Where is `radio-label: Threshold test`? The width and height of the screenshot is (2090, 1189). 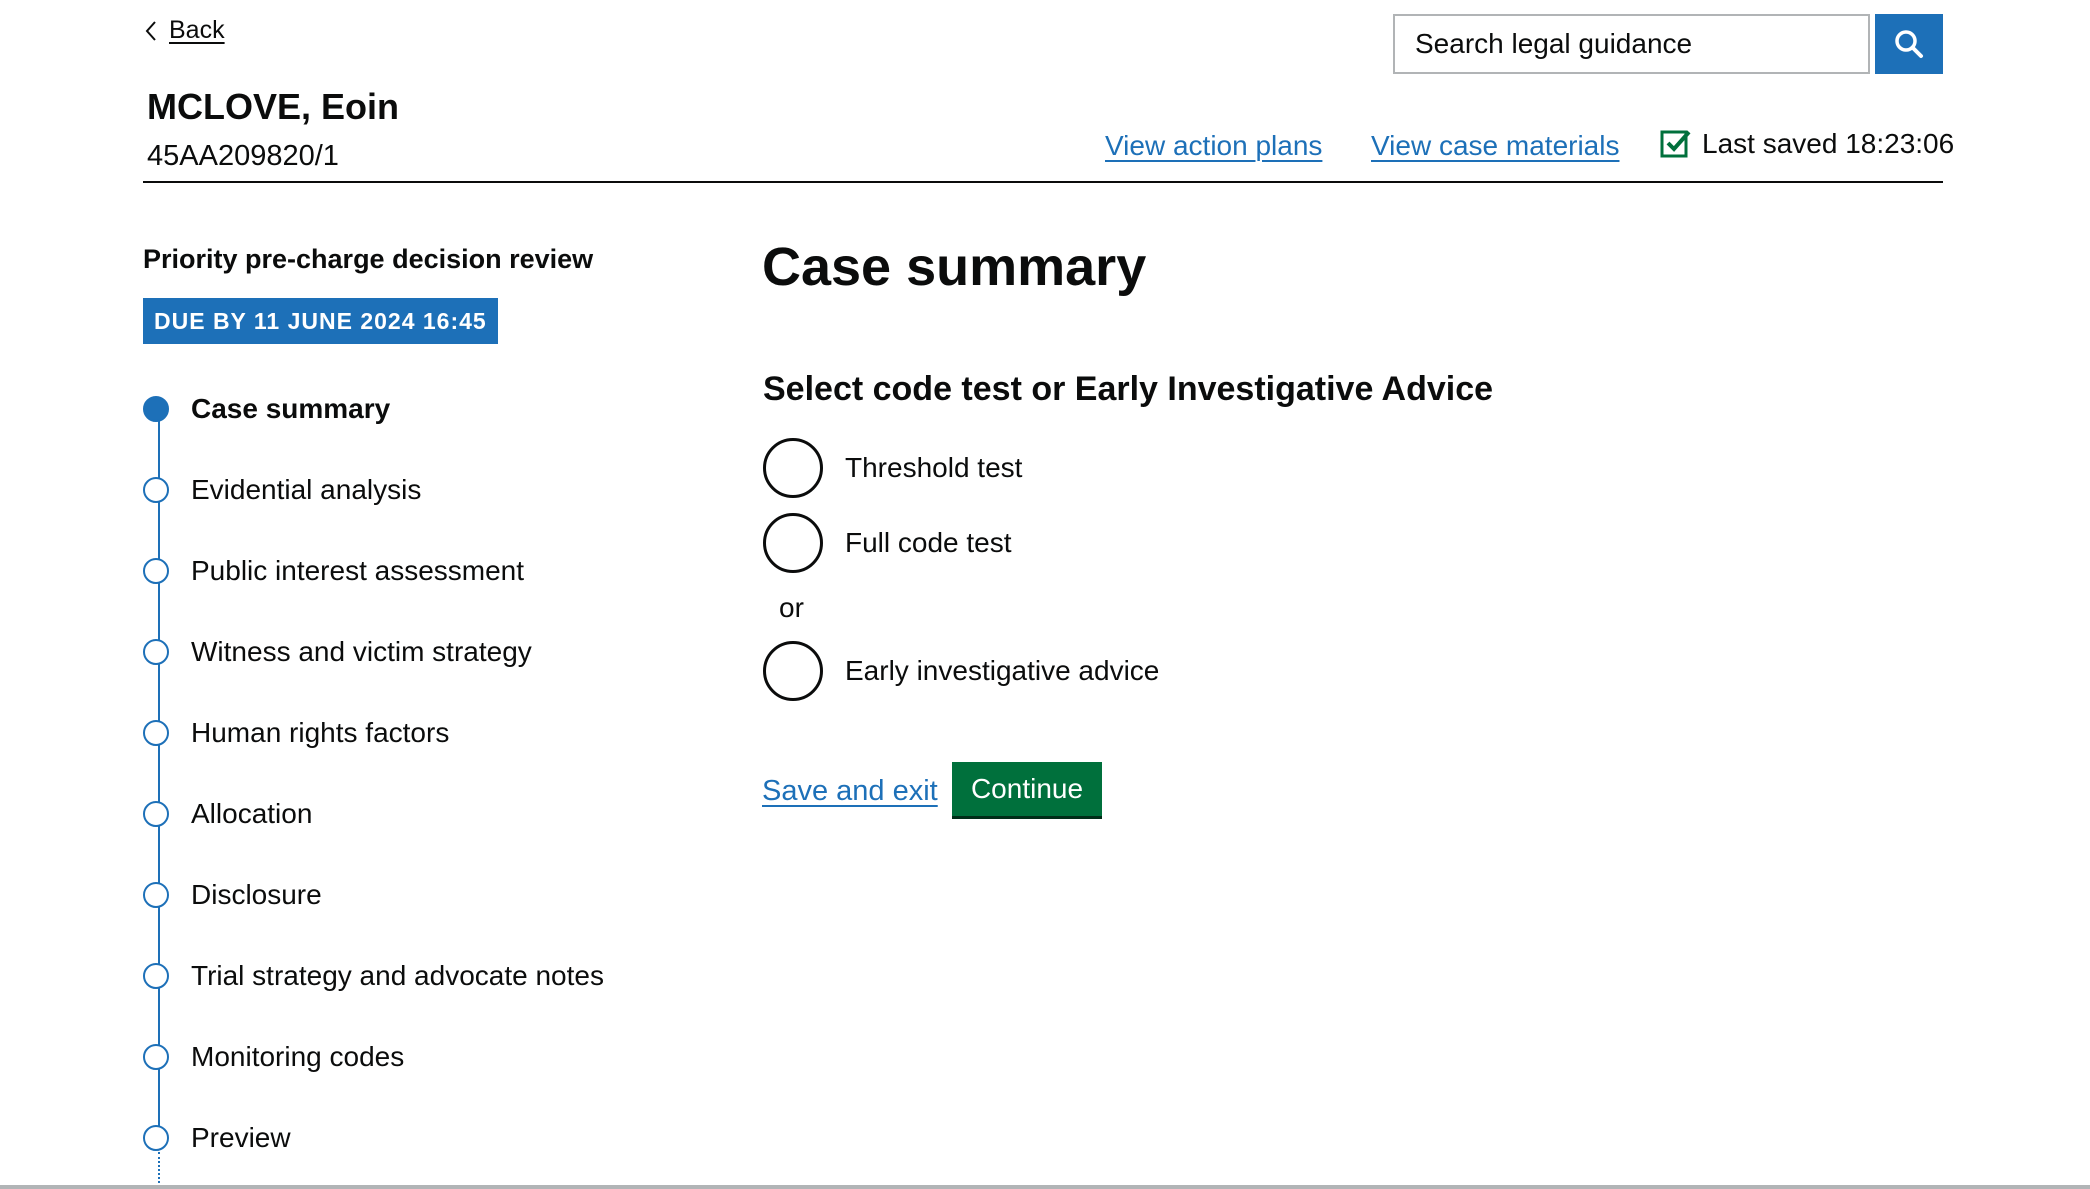
radio-label: Threshold test is located at coordinates (934, 467).